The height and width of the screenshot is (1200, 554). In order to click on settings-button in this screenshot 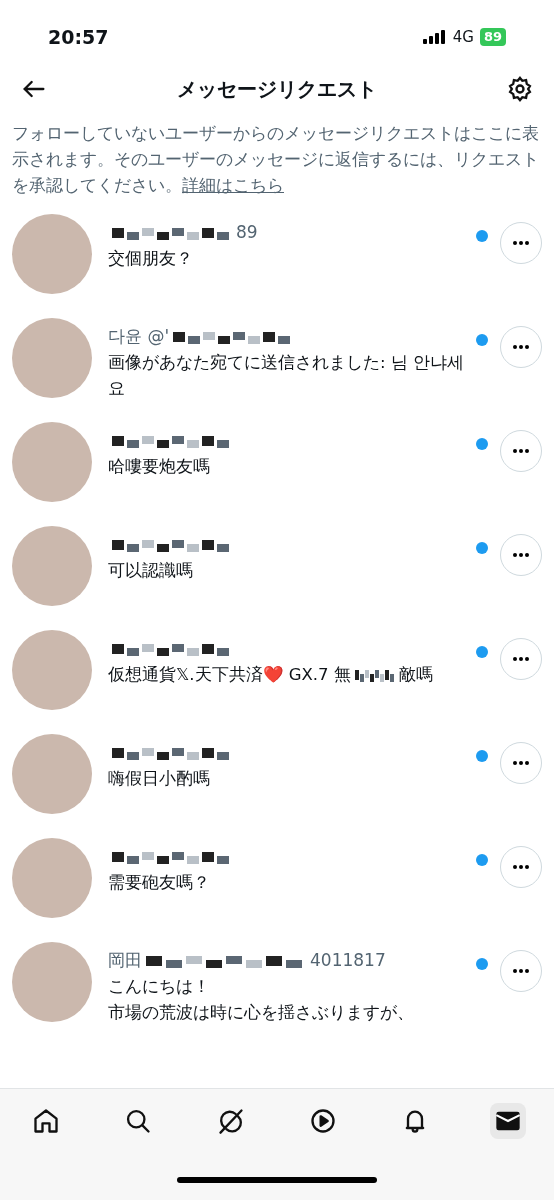, I will do `click(520, 89)`.